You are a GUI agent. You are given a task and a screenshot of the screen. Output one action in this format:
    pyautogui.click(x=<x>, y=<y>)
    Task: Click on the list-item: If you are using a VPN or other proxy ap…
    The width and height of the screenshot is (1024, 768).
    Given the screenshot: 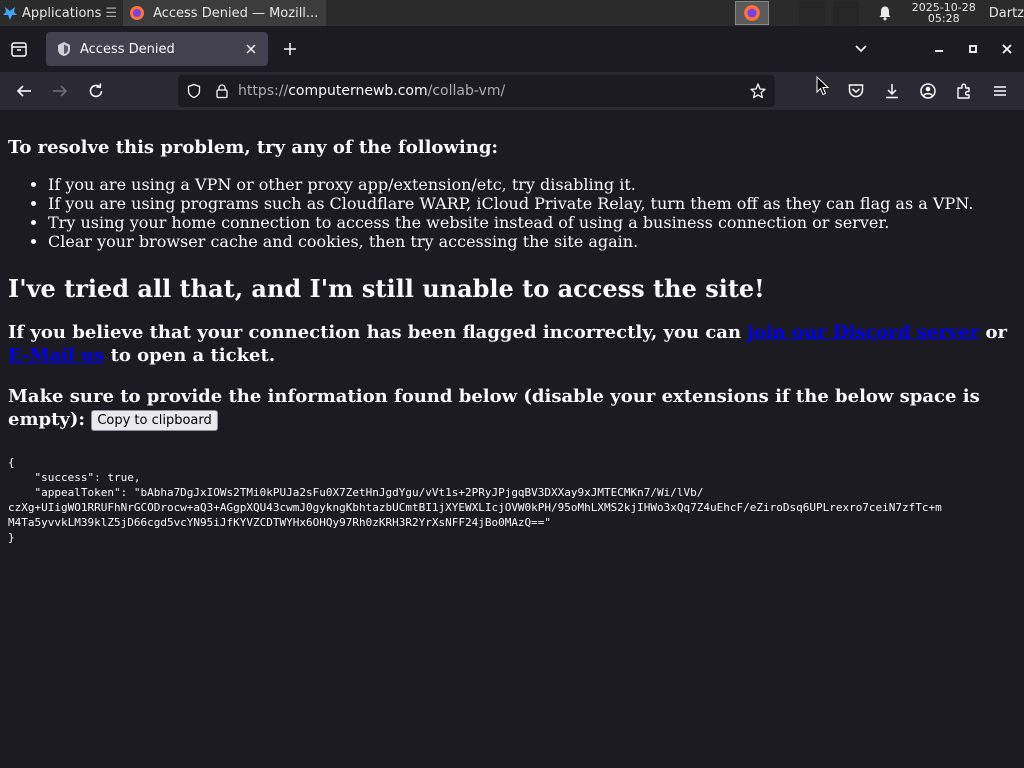 What is the action you would take?
    pyautogui.click(x=532, y=184)
    